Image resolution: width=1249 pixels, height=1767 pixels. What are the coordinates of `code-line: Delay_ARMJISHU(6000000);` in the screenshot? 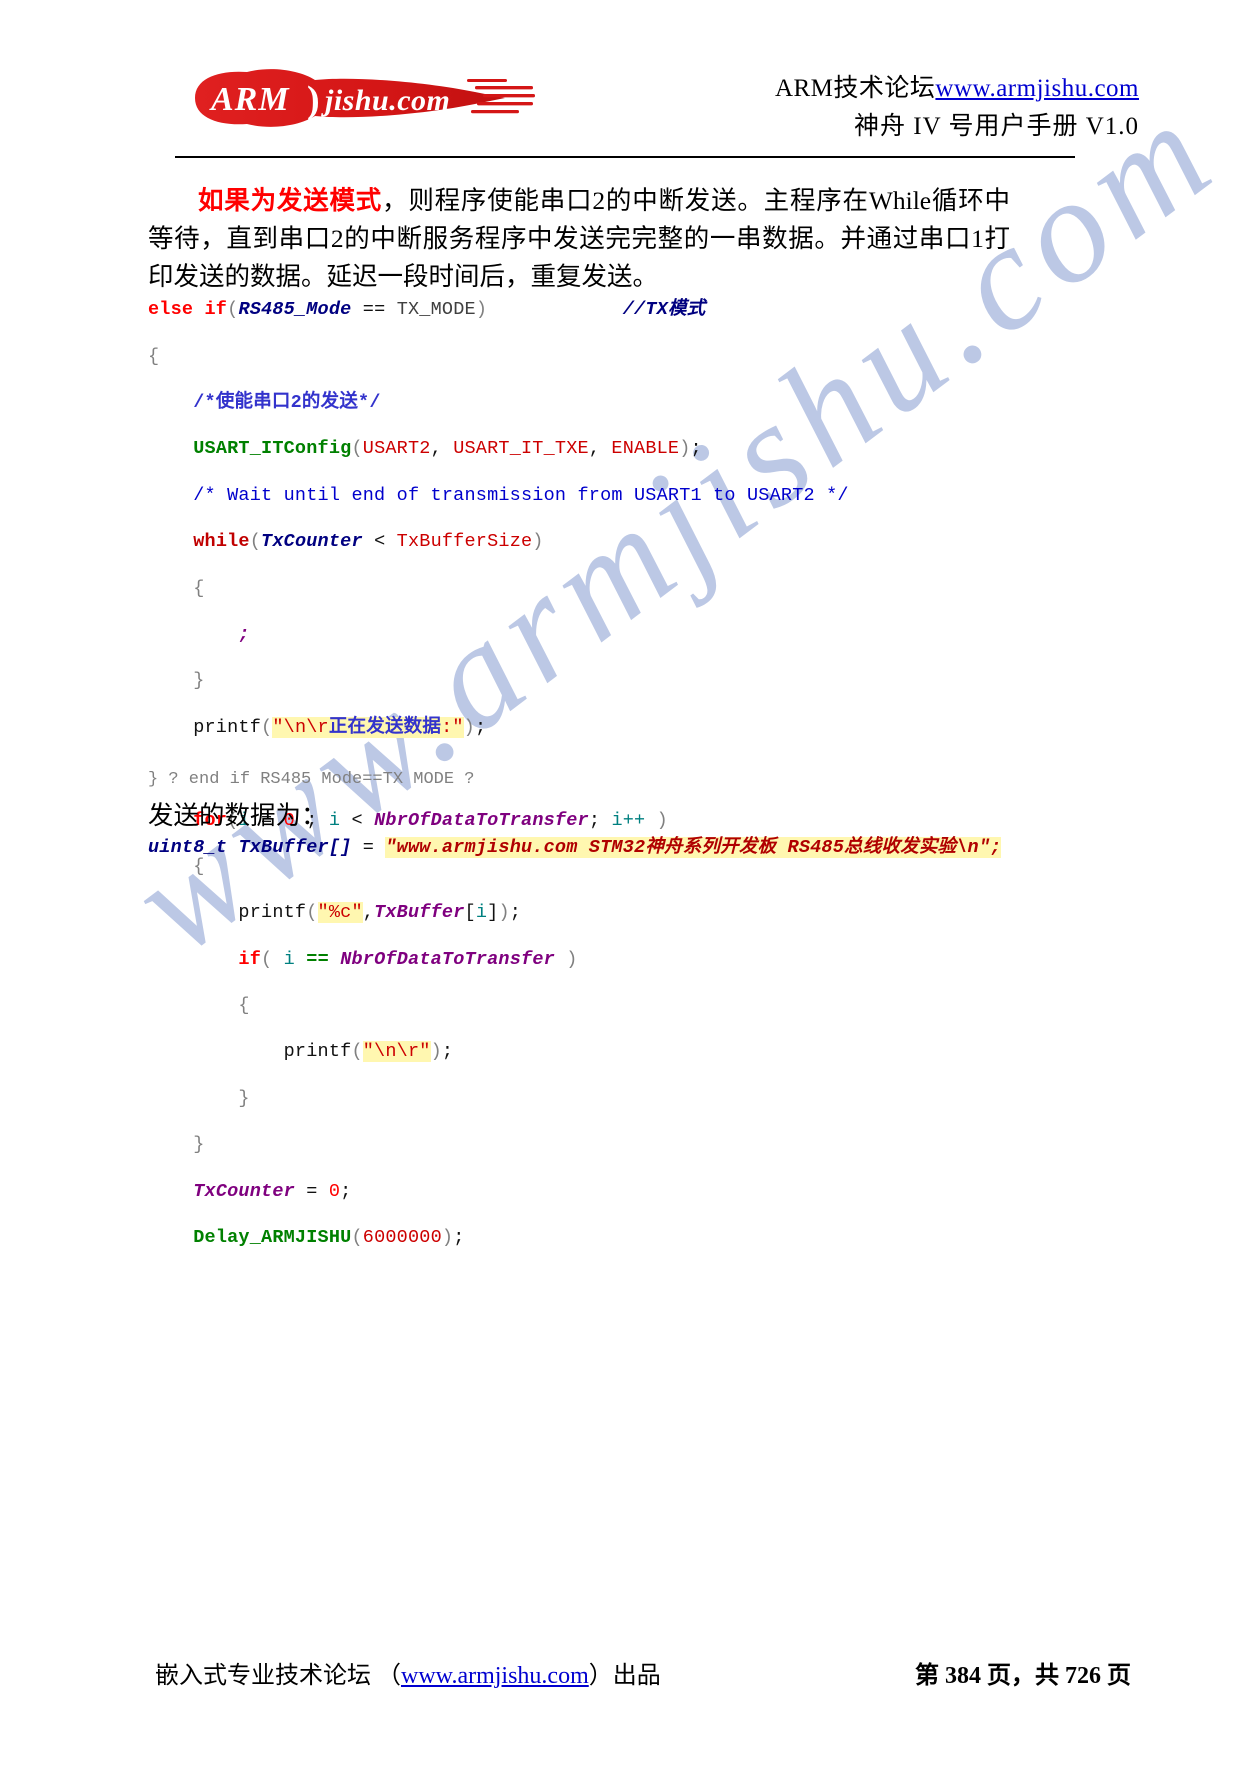 It's located at (329, 1238).